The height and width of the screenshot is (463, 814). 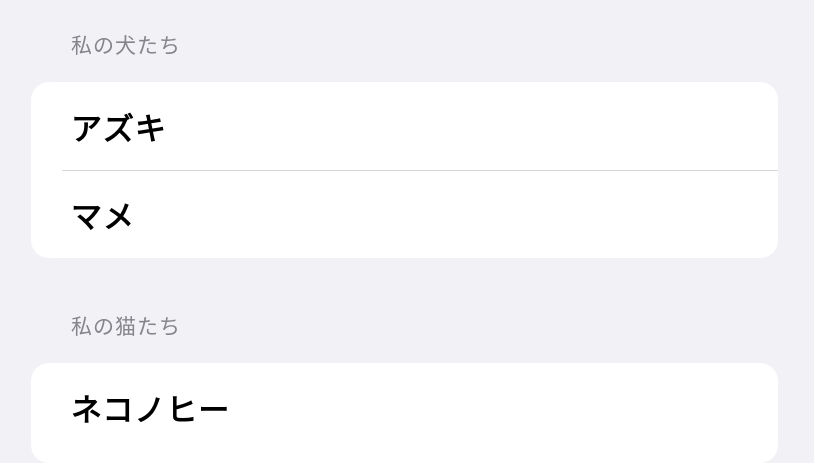 What do you see at coordinates (151, 410) in the screenshot?
I see `row-label: ネコノヒー` at bounding box center [151, 410].